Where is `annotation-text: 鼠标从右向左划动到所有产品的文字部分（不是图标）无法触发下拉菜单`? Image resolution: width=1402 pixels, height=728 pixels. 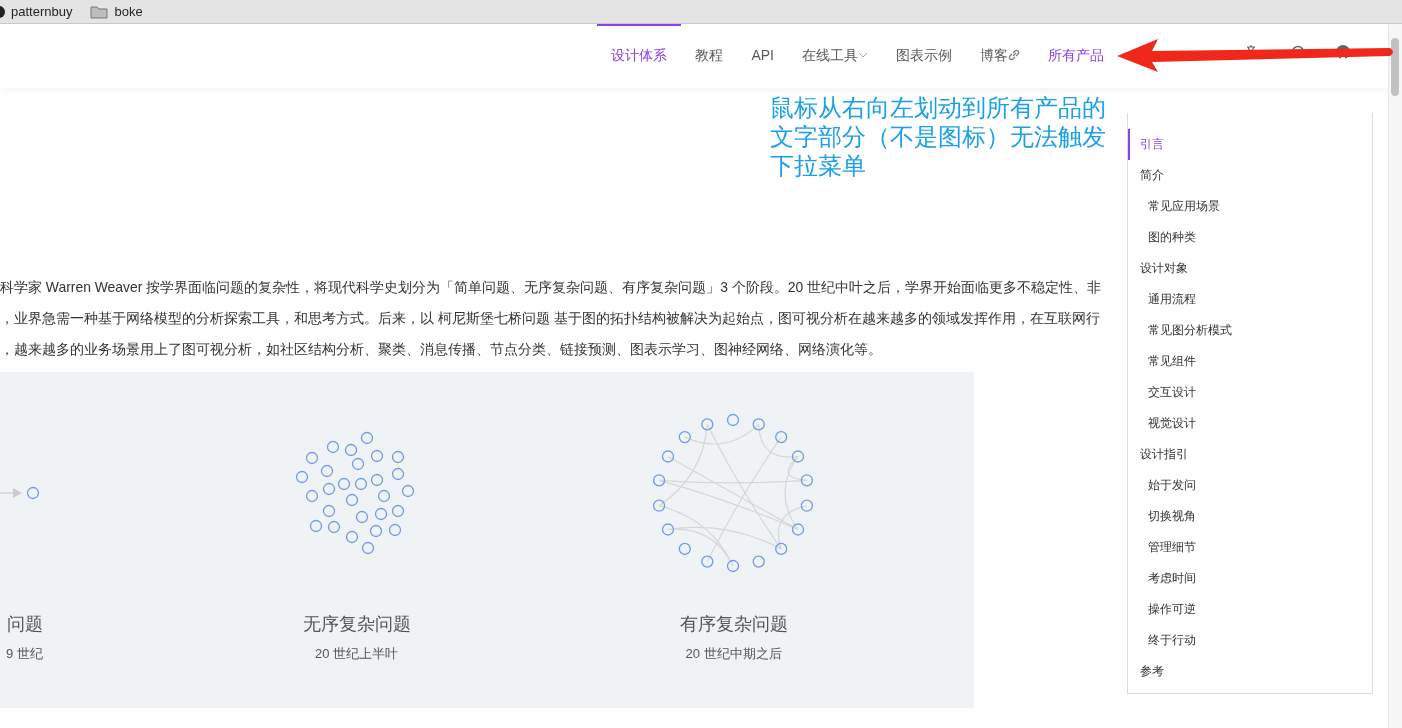 annotation-text: 鼠标从右向左划动到所有产品的文字部分（不是图标）无法触发下拉菜单 is located at coordinates (938, 136).